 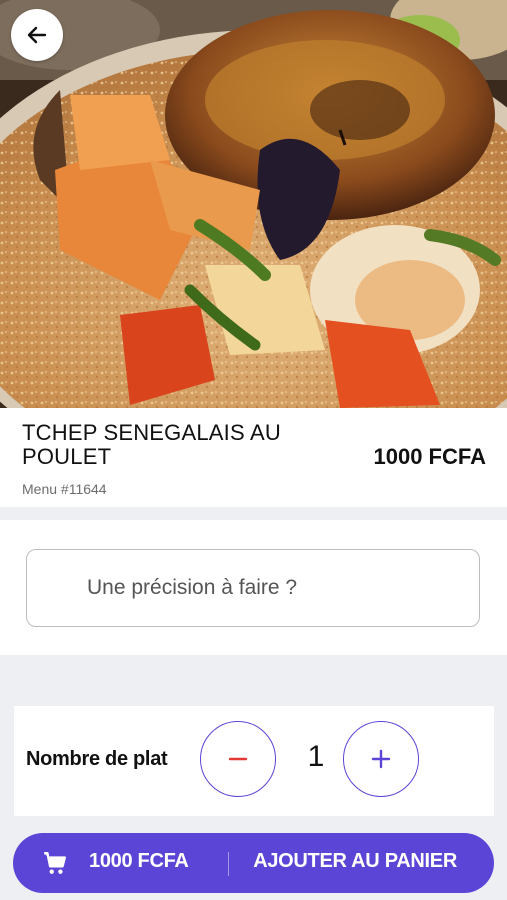 What do you see at coordinates (228, 864) in the screenshot?
I see `cart-divider` at bounding box center [228, 864].